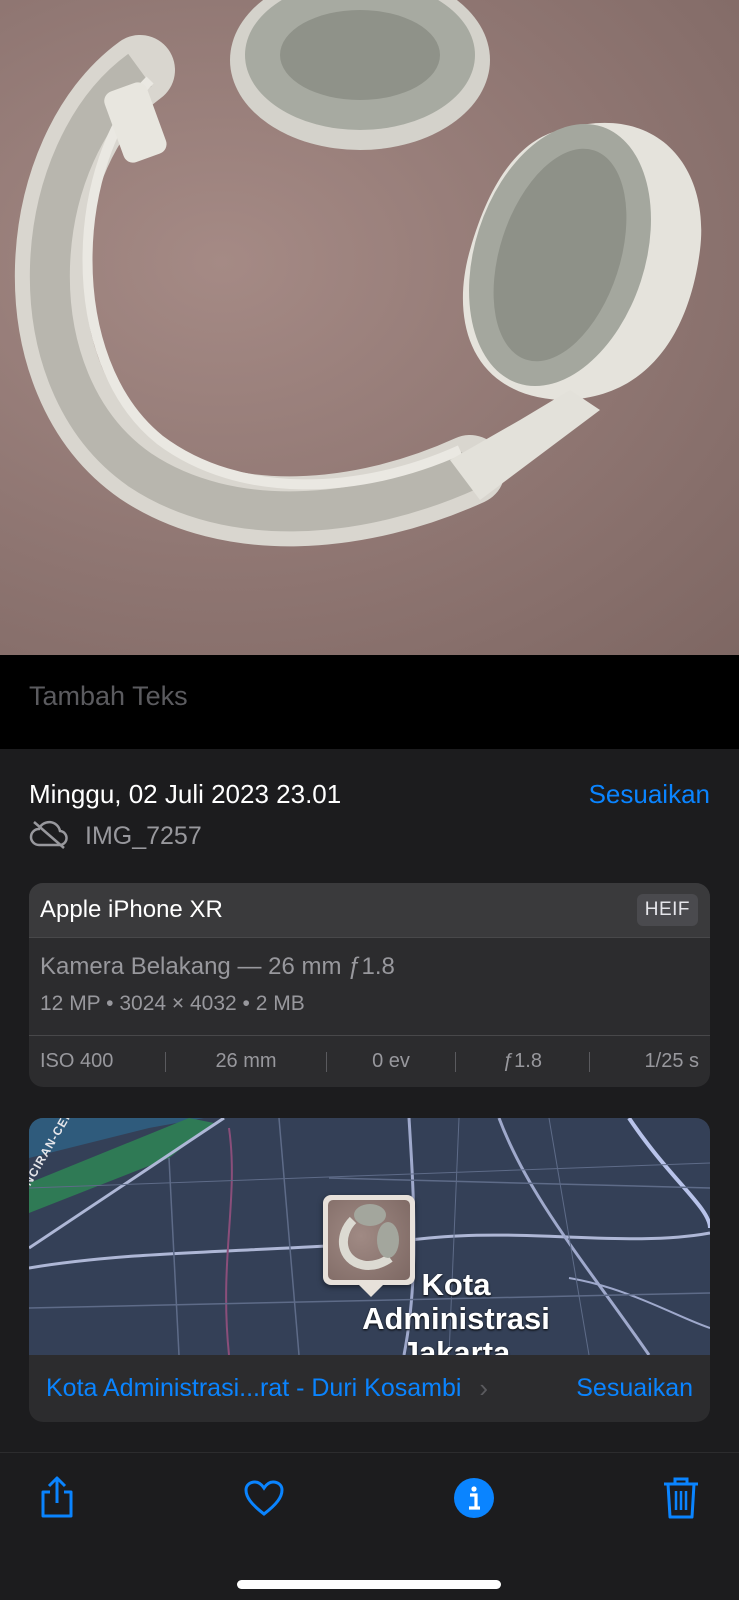 The width and height of the screenshot is (739, 1600). I want to click on metadata-header: Apple iPhone XR HEIF, so click(369, 910).